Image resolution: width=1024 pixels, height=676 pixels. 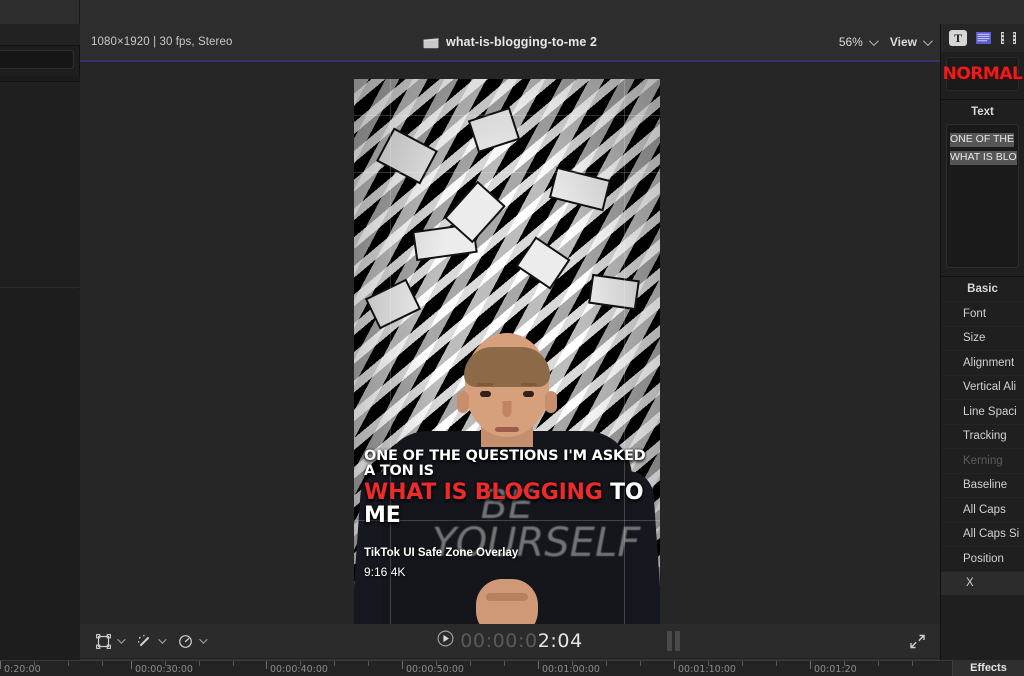 What do you see at coordinates (982, 436) in the screenshot?
I see `property-row-tracking: Tracking` at bounding box center [982, 436].